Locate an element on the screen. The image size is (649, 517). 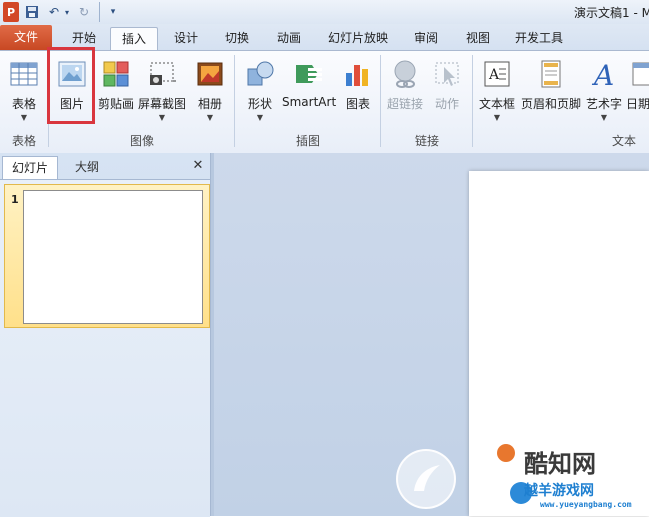
textbox-icon: A is located at coordinates (497, 74).